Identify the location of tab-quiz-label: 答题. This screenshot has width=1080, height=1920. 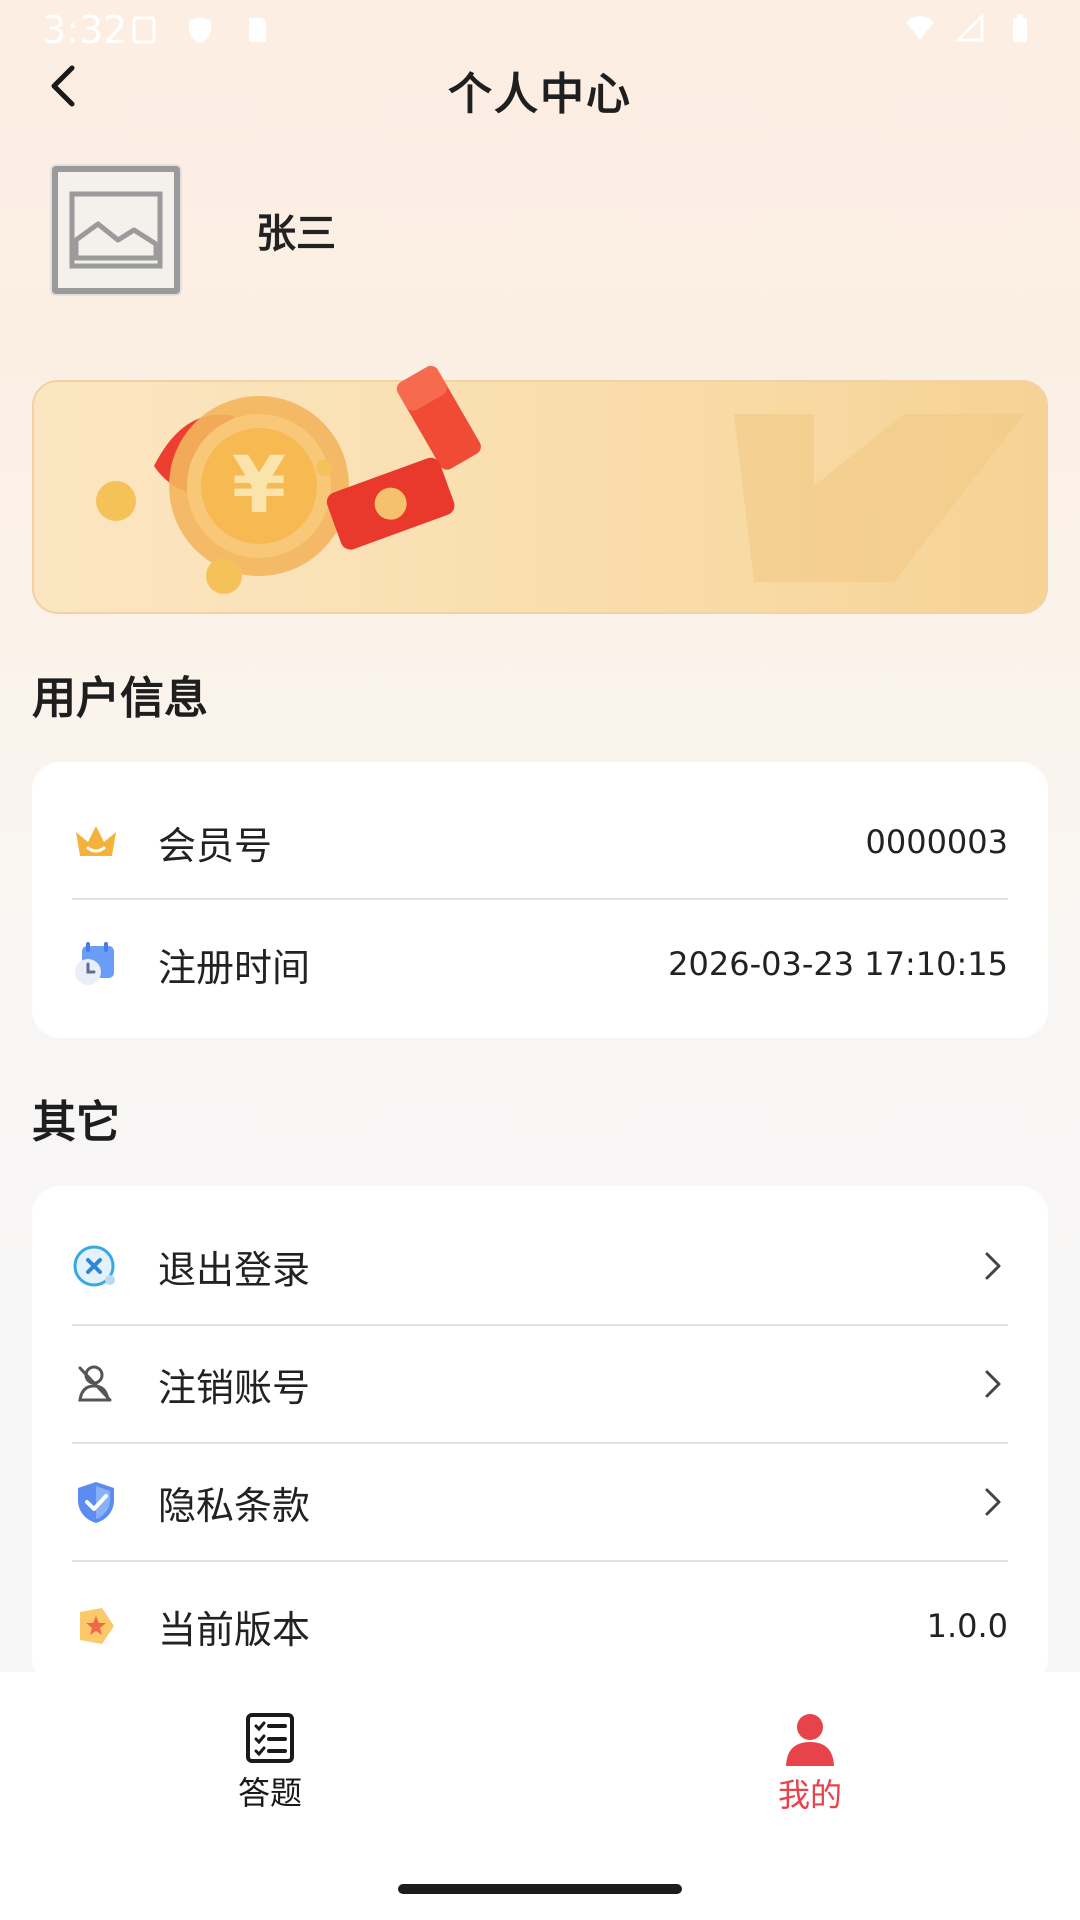
(269, 1793).